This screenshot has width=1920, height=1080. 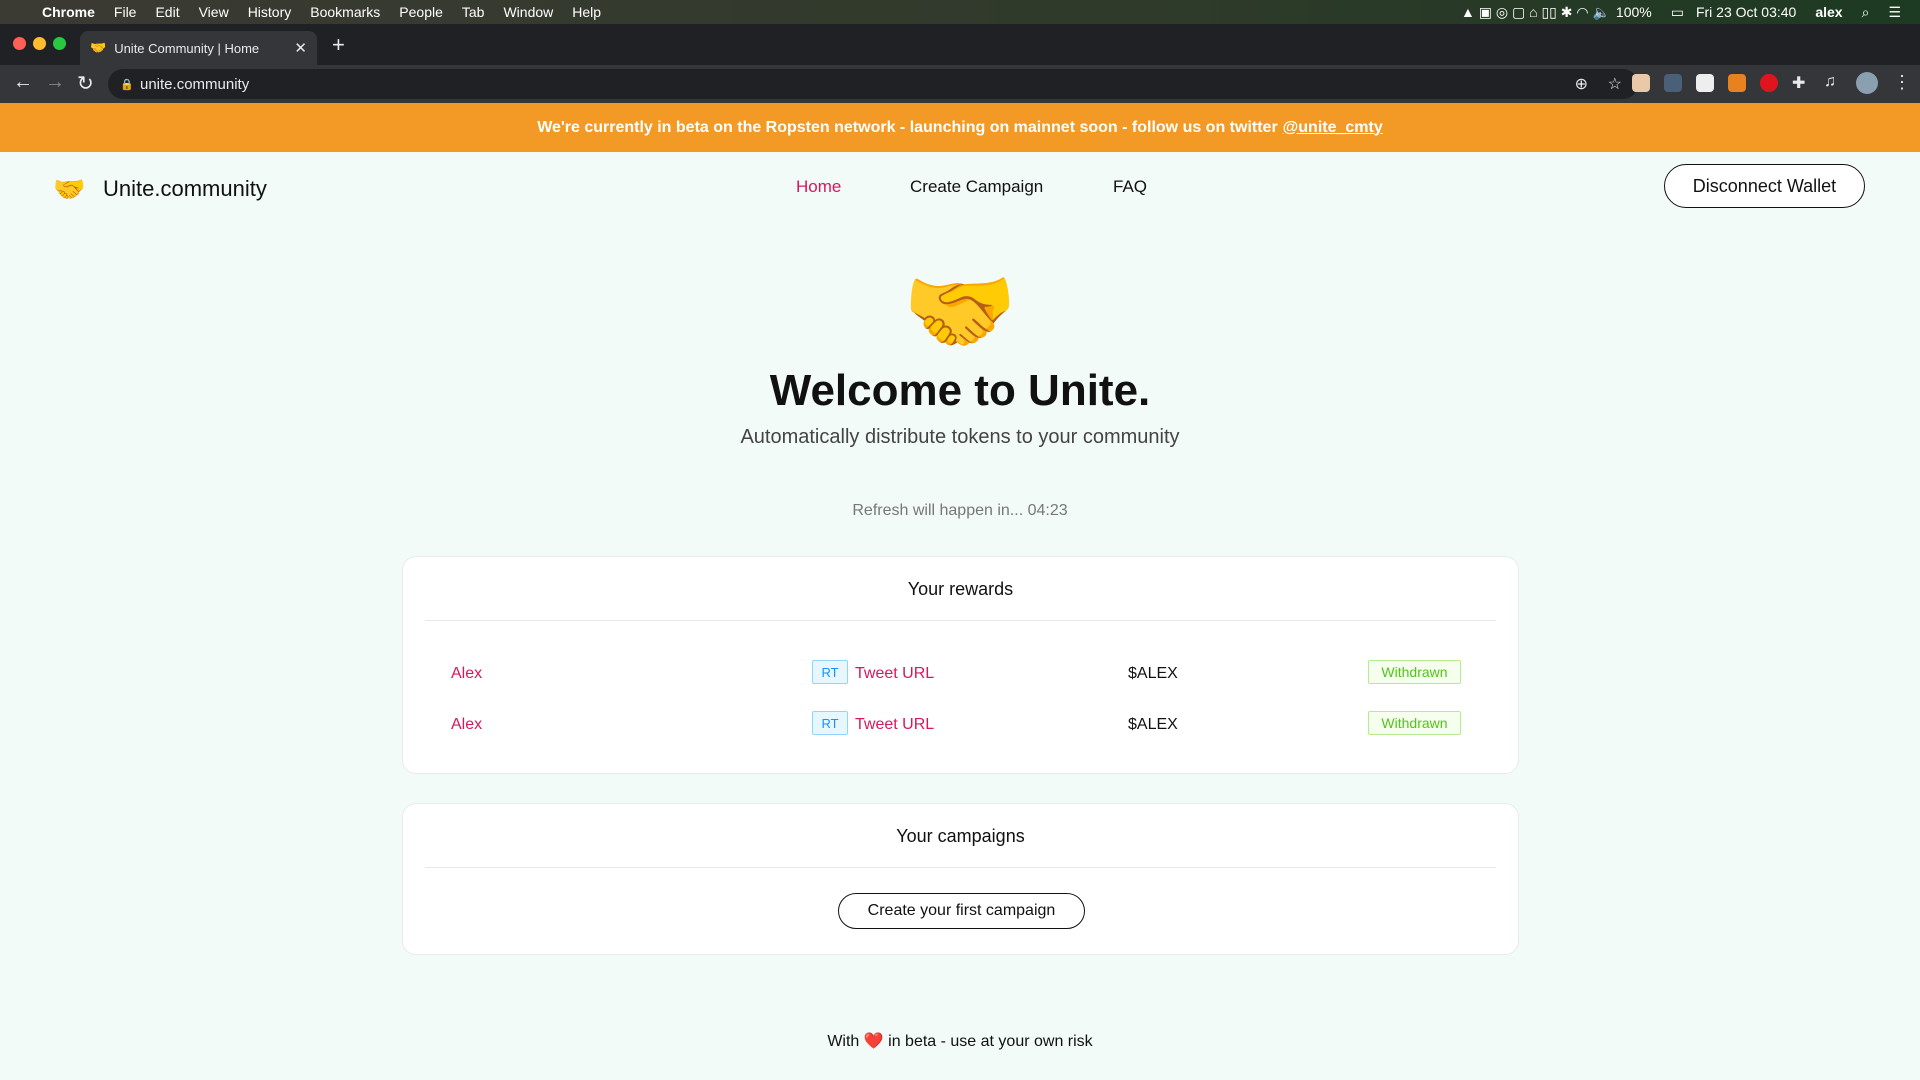 I want to click on menu-chrome: Chrome, so click(x=68, y=12).